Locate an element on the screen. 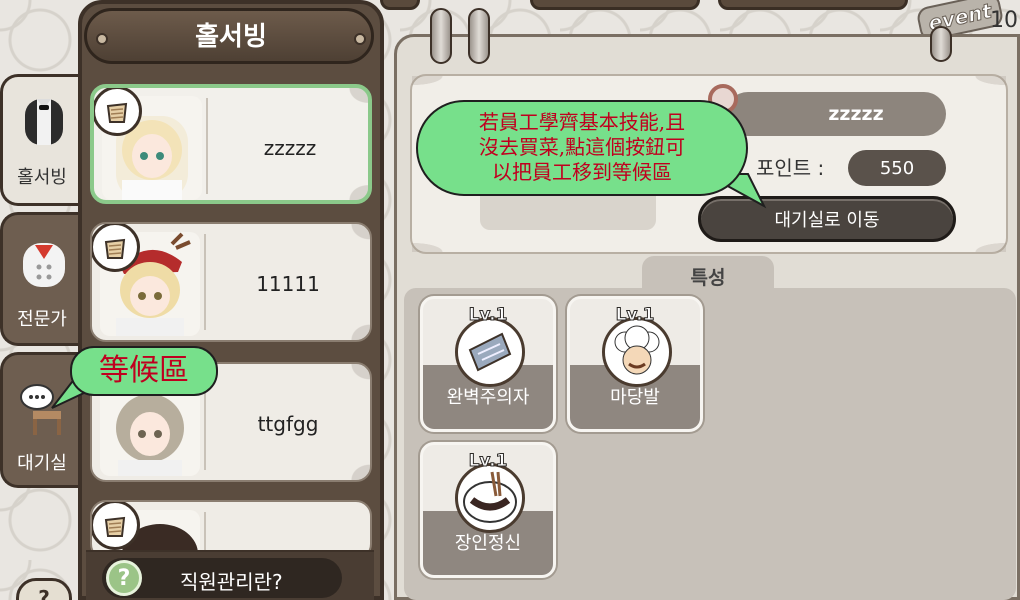 This screenshot has height=600, width=1020. move-hint-callout: 若員工學齊基本技能,且 沒去買菜,點這個按鈕可 以把員工移到等候區 is located at coordinates (582, 148).